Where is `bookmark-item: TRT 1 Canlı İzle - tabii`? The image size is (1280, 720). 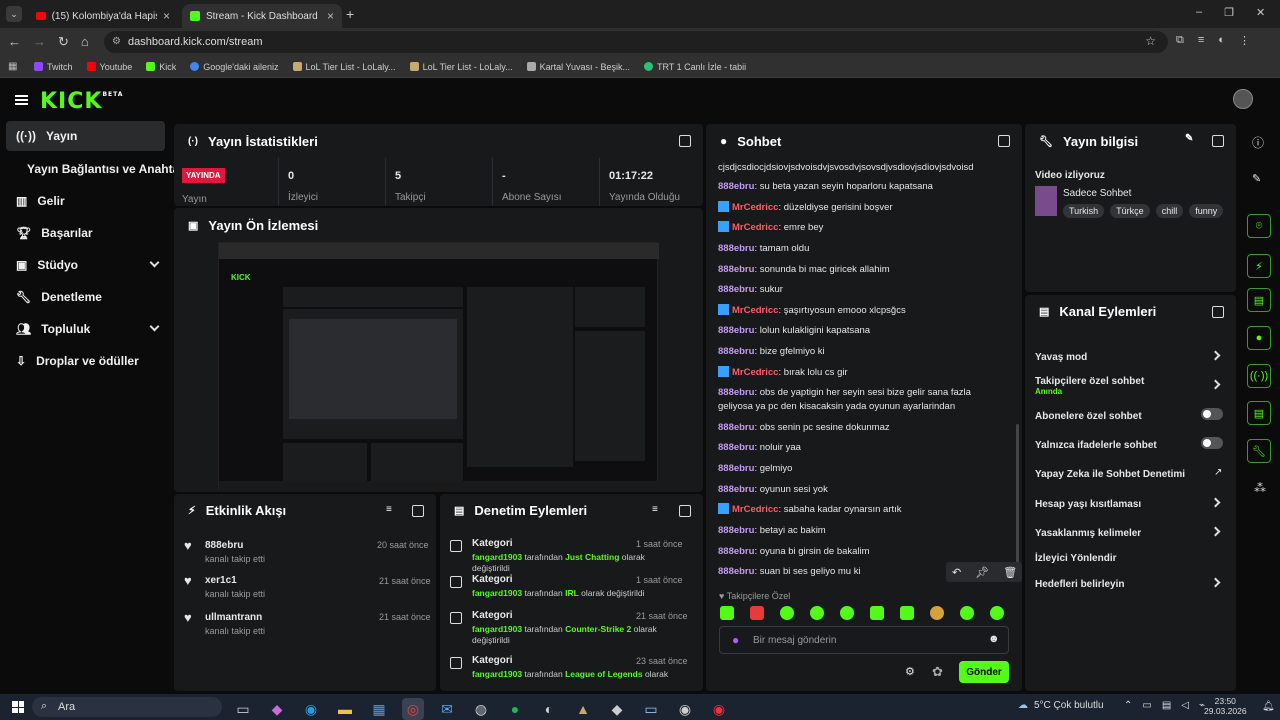
bookmark-item: TRT 1 Canlı İzle - tabii is located at coordinates (694, 67).